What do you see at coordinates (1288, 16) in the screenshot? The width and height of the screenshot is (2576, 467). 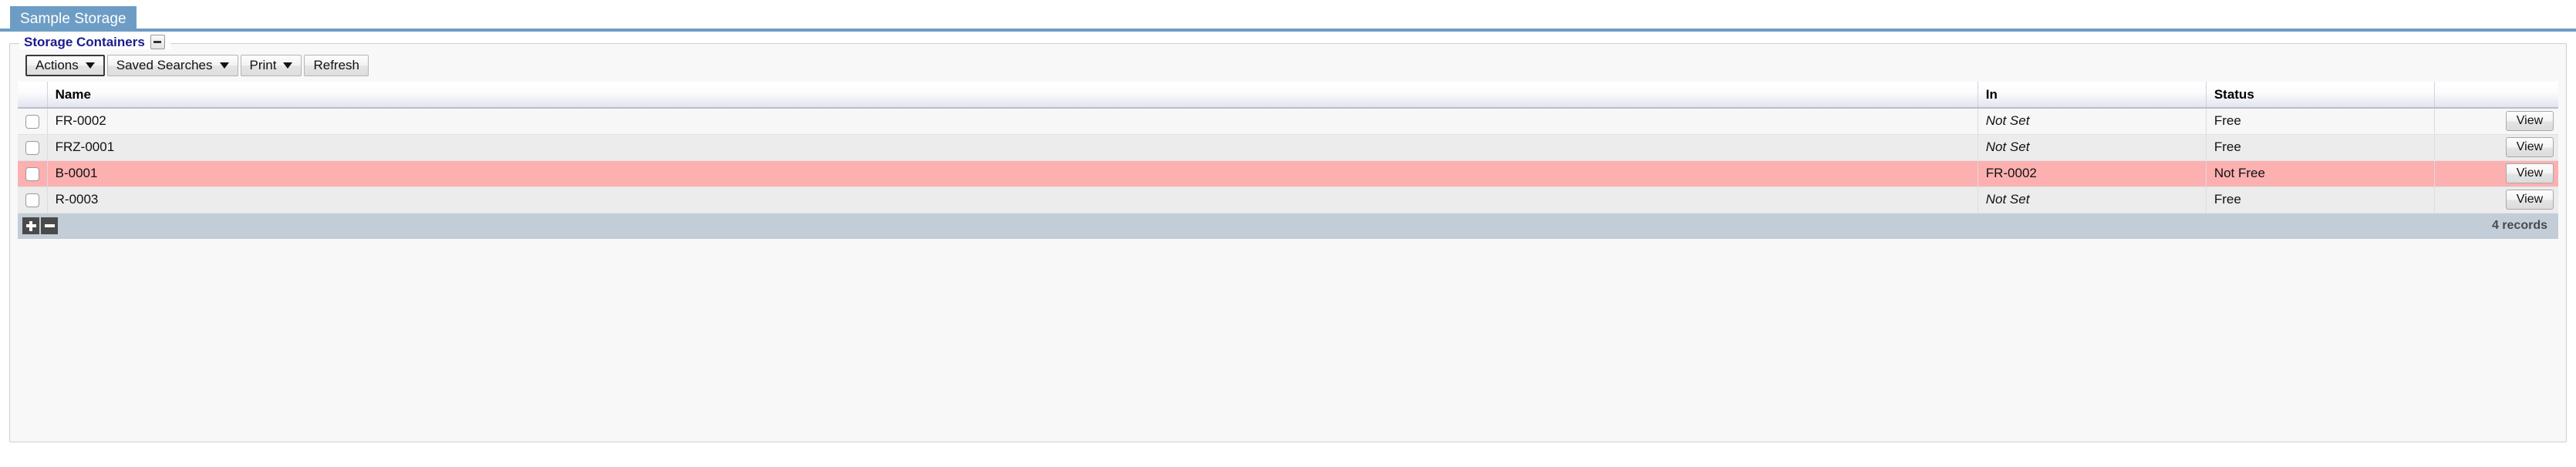 I see `tab-strip: Sample Storage` at bounding box center [1288, 16].